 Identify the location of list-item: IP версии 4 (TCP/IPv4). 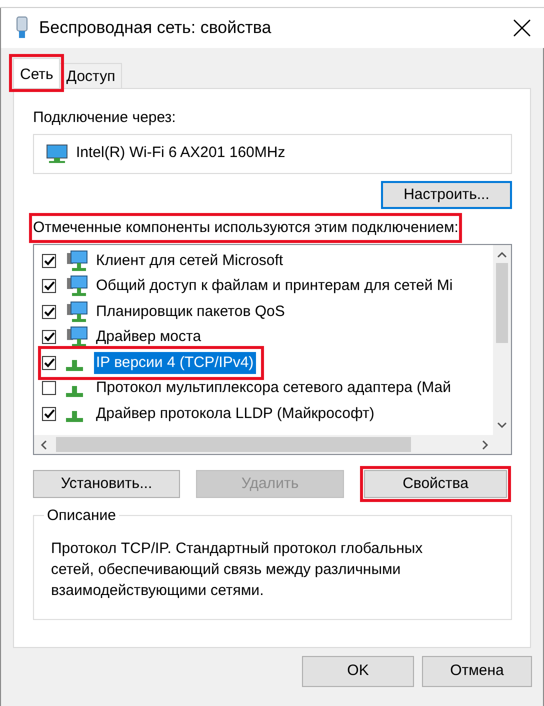
(175, 363).